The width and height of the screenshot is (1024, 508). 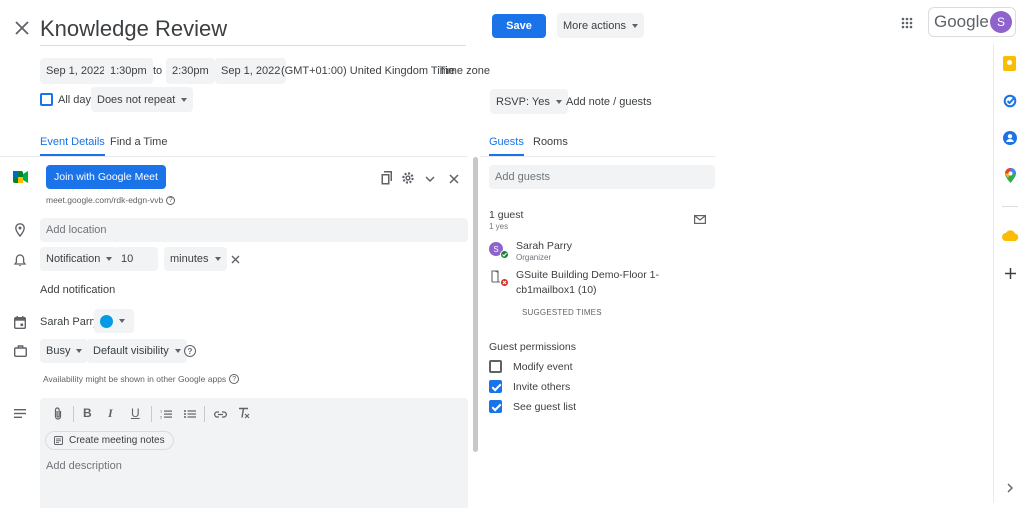 I want to click on meet-link: meet.google.com/rdk-edgn-vvb ?, so click(x=111, y=200).